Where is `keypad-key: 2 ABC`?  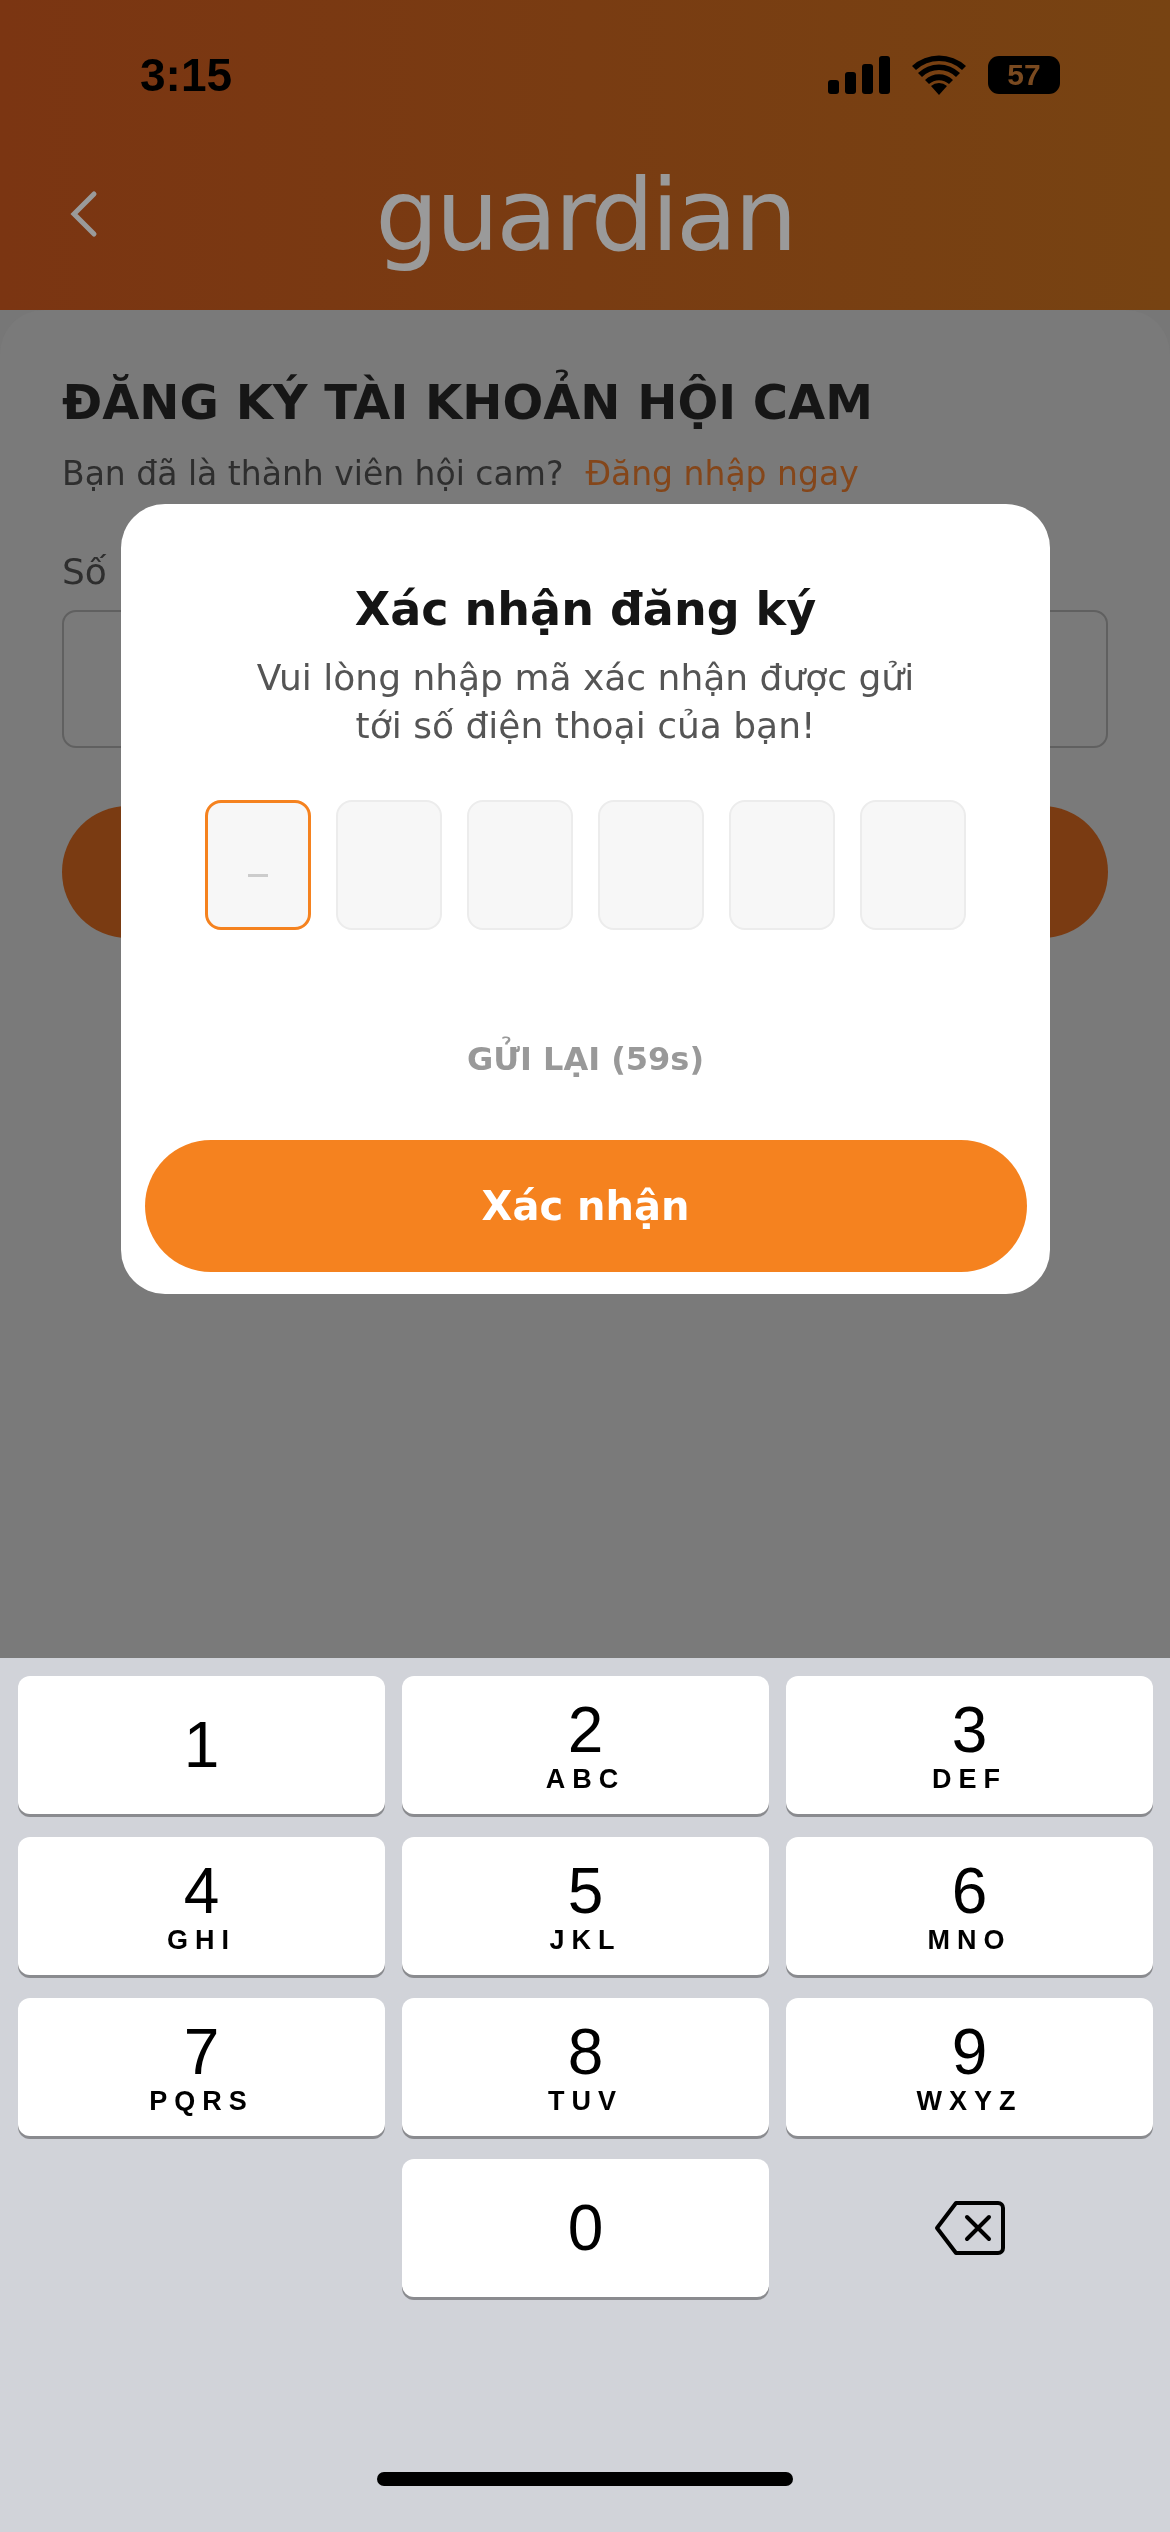 keypad-key: 2 ABC is located at coordinates (585, 1745).